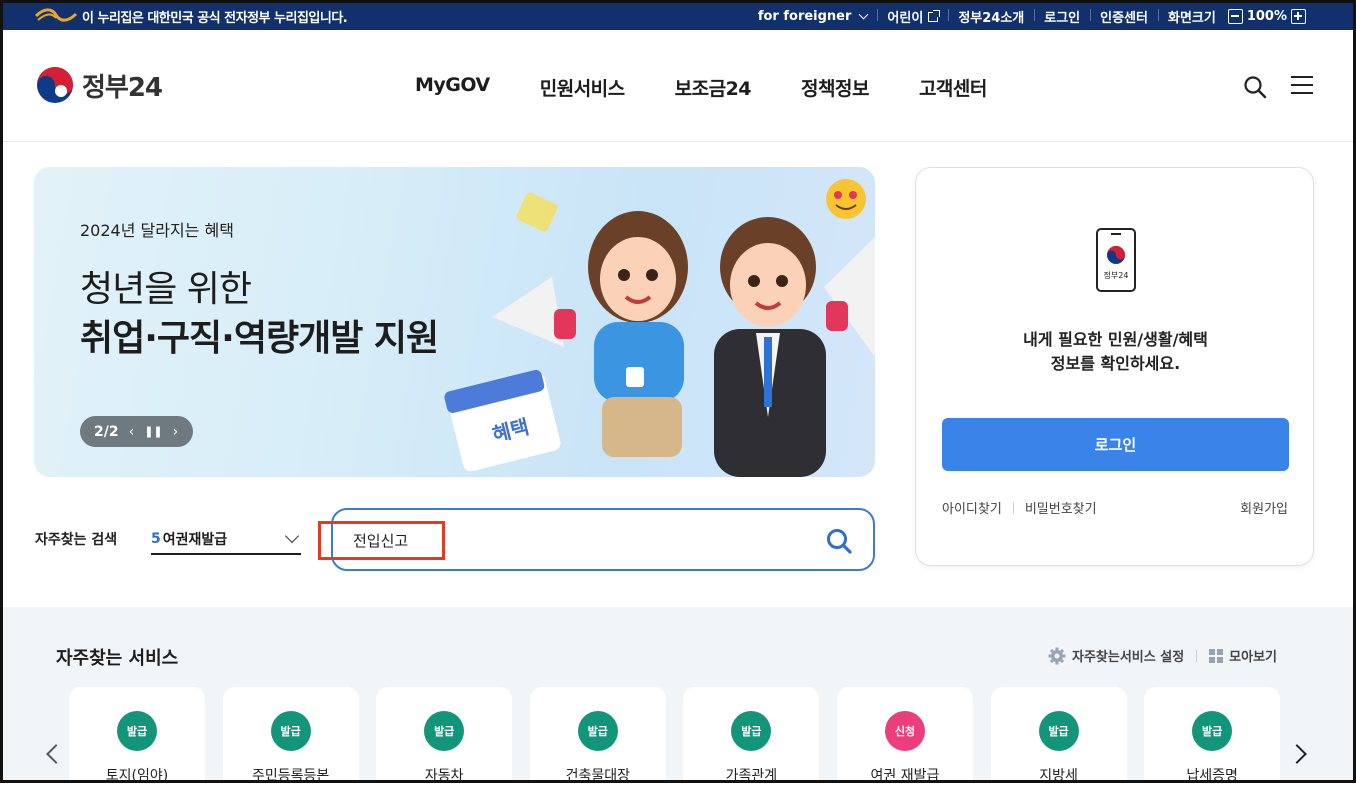 Image resolution: width=1356 pixels, height=797 pixels. What do you see at coordinates (1253, 657) in the screenshot?
I see `view-all-label: 모아보기` at bounding box center [1253, 657].